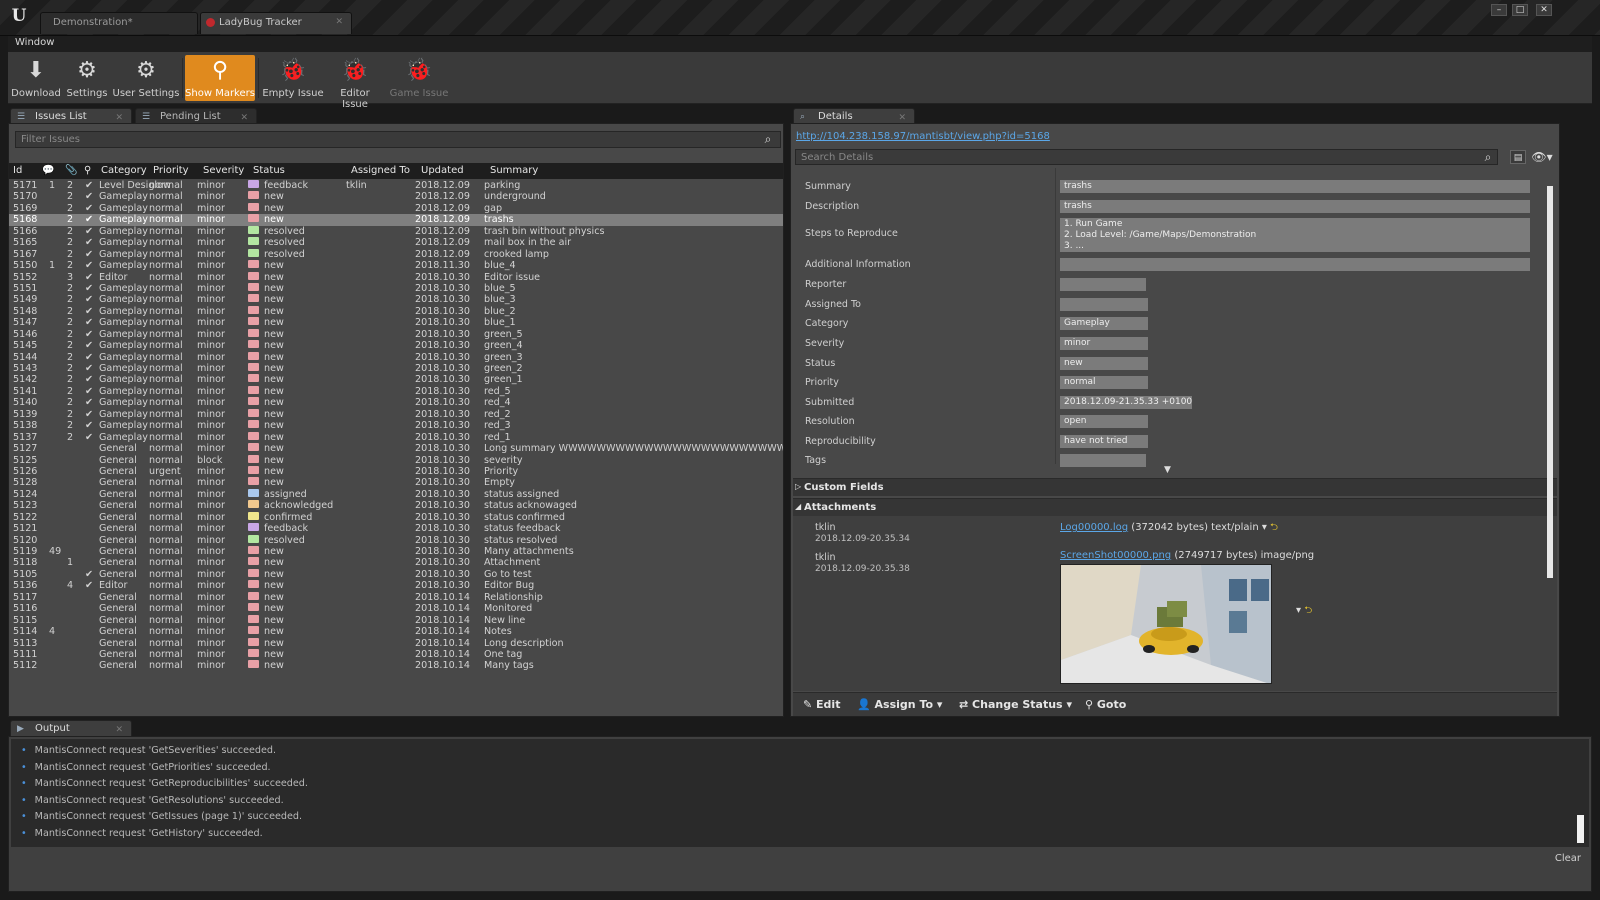 The width and height of the screenshot is (1600, 900). What do you see at coordinates (821, 704) in the screenshot?
I see `edit-button: ✎ Edit` at bounding box center [821, 704].